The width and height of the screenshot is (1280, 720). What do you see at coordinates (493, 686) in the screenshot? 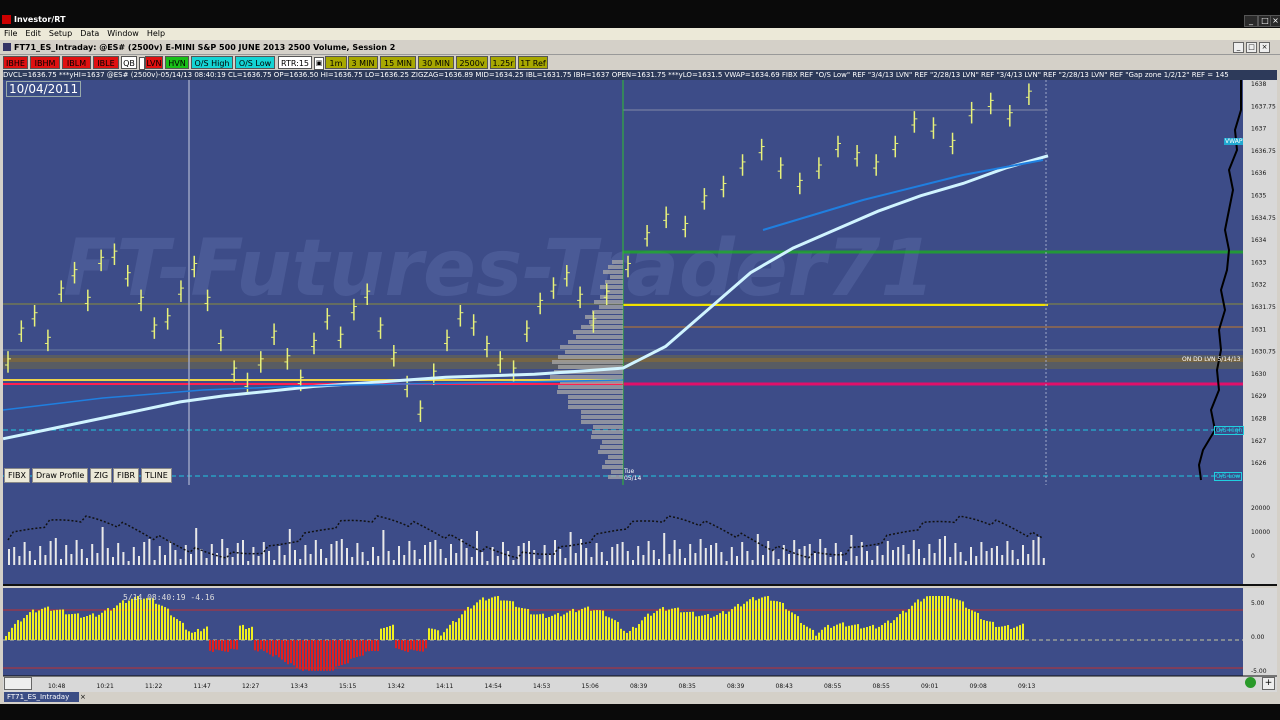
I see `time-axis-label: 14:54` at bounding box center [493, 686].